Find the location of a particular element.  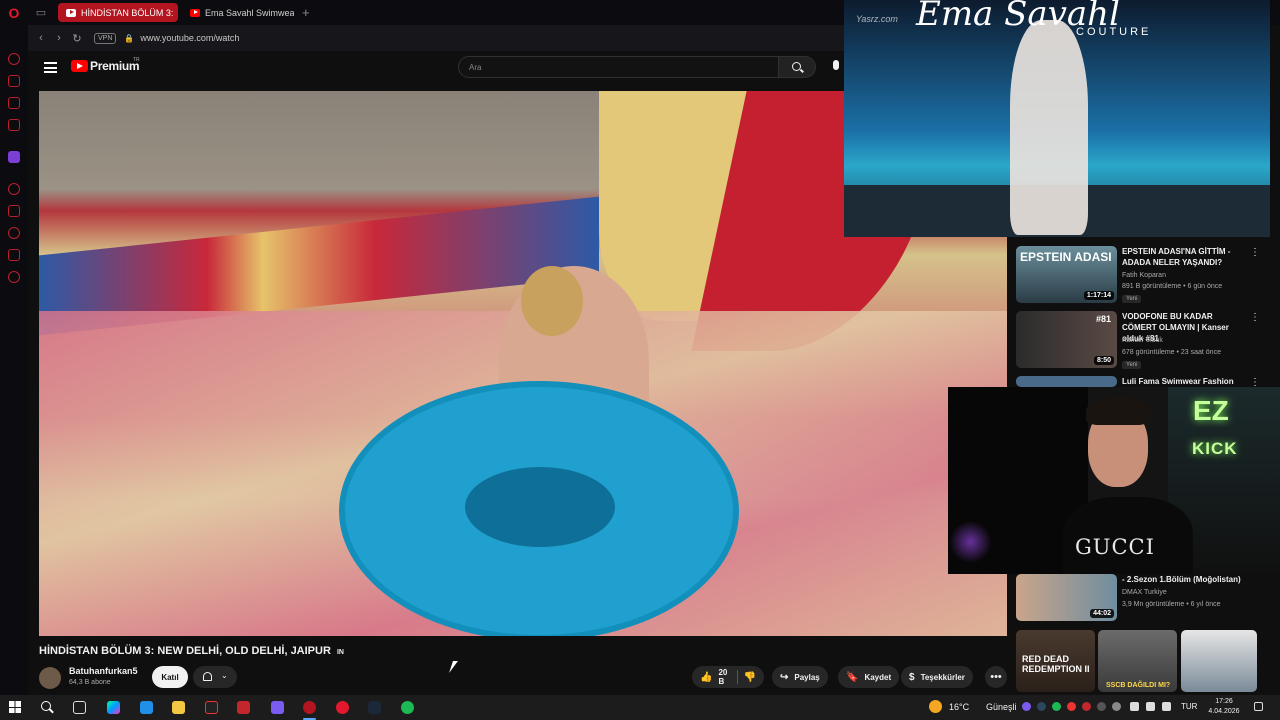

new-badge: Yeni is located at coordinates (1132, 299).